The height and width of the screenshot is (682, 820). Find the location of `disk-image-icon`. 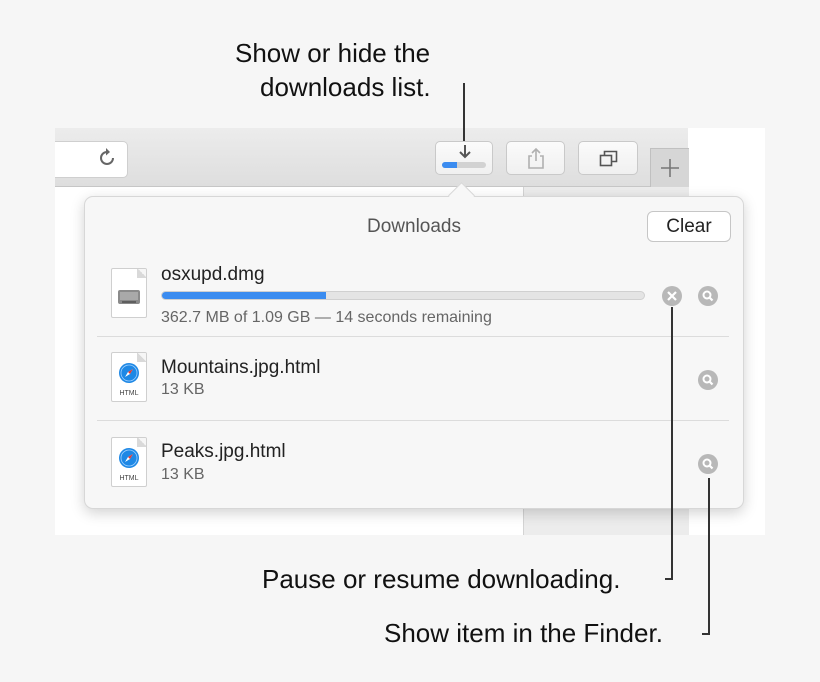

disk-image-icon is located at coordinates (129, 293).